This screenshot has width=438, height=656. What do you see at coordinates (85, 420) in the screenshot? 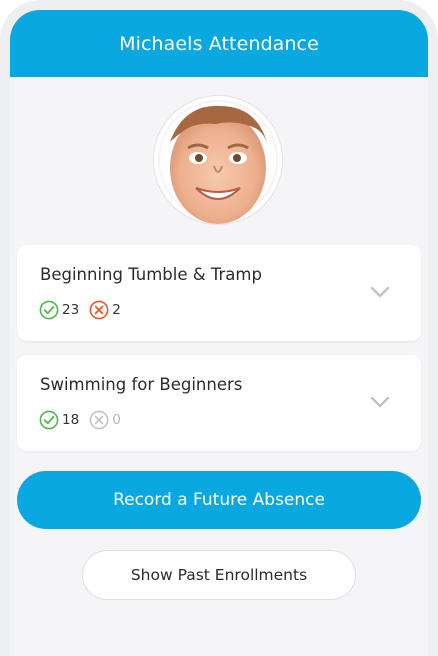
I see `attendance-stats: 18 0` at bounding box center [85, 420].